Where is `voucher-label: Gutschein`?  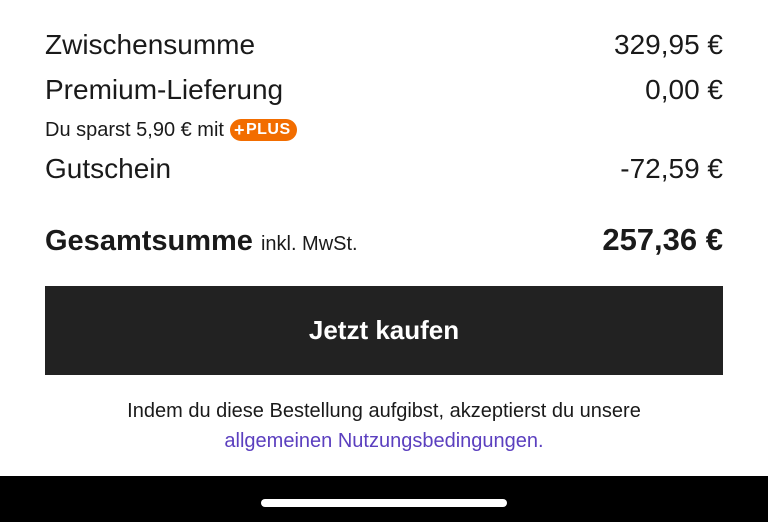
voucher-label: Gutschein is located at coordinates (108, 168).